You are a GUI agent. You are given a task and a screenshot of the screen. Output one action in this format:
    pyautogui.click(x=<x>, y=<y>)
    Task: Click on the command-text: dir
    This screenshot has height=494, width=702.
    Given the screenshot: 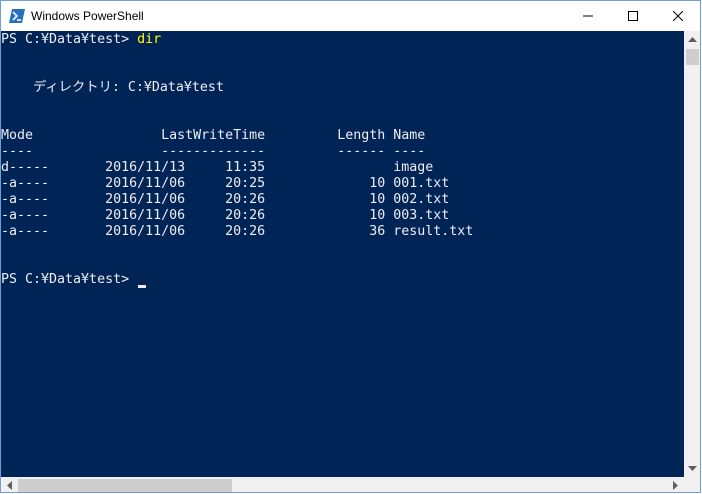 What is the action you would take?
    pyautogui.click(x=149, y=39)
    